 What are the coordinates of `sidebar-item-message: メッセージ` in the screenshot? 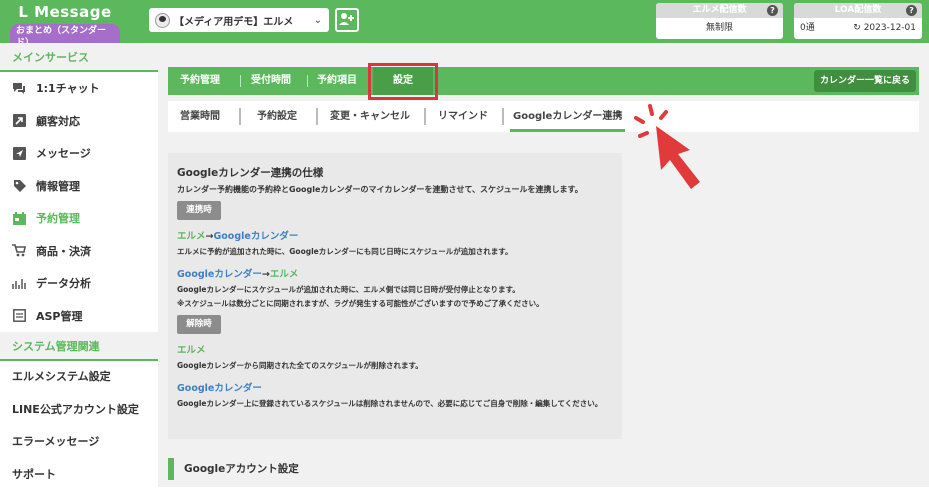 It's located at (79, 153).